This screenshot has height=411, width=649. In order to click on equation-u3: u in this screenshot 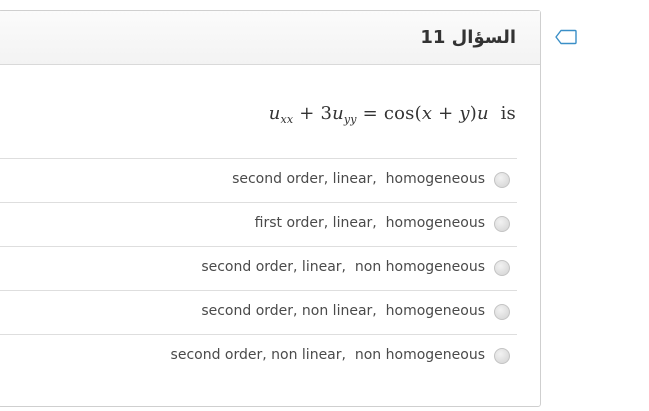, I will do `click(482, 113)`.